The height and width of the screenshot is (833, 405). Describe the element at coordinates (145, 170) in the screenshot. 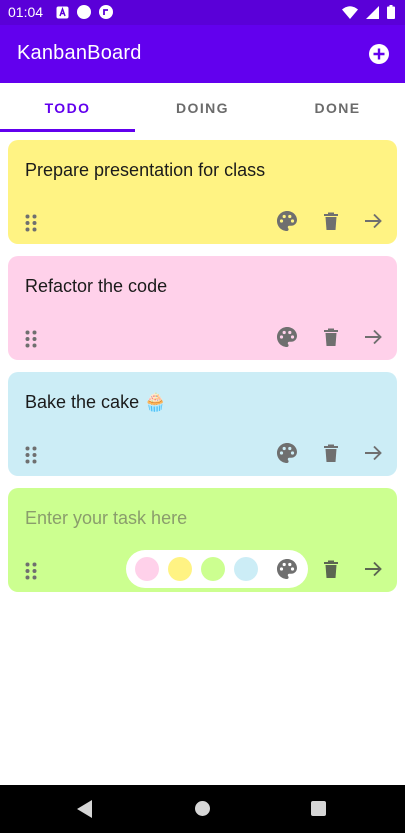

I see `task-text: Prepare presentation for class` at that location.